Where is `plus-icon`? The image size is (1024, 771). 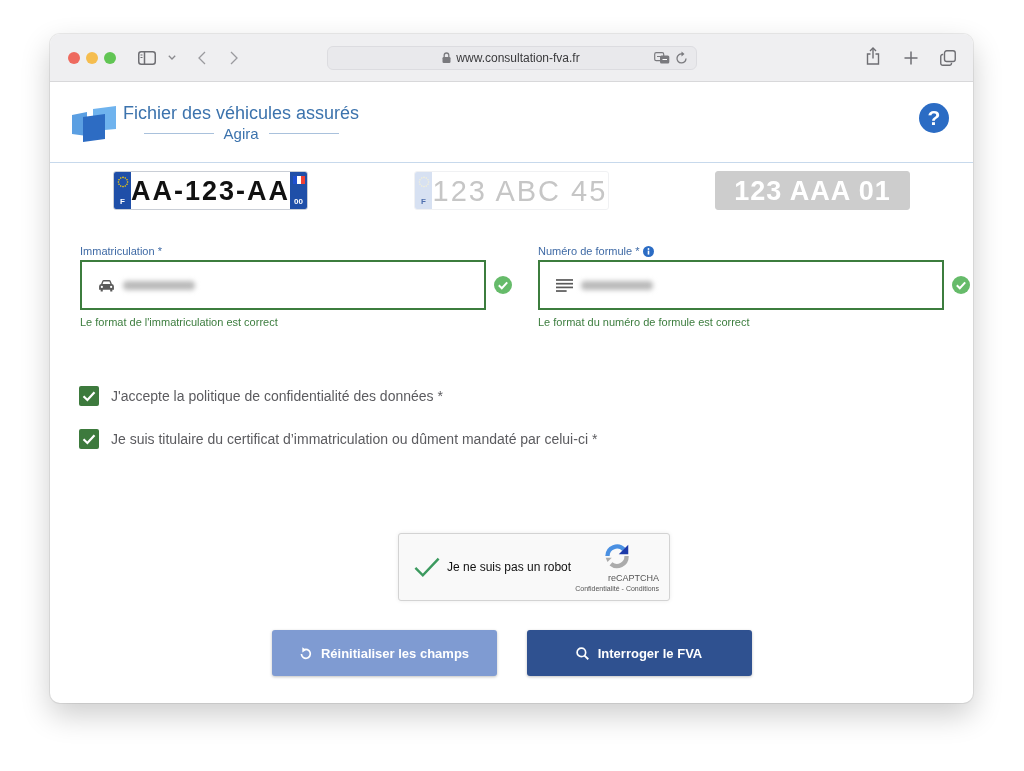 plus-icon is located at coordinates (911, 57).